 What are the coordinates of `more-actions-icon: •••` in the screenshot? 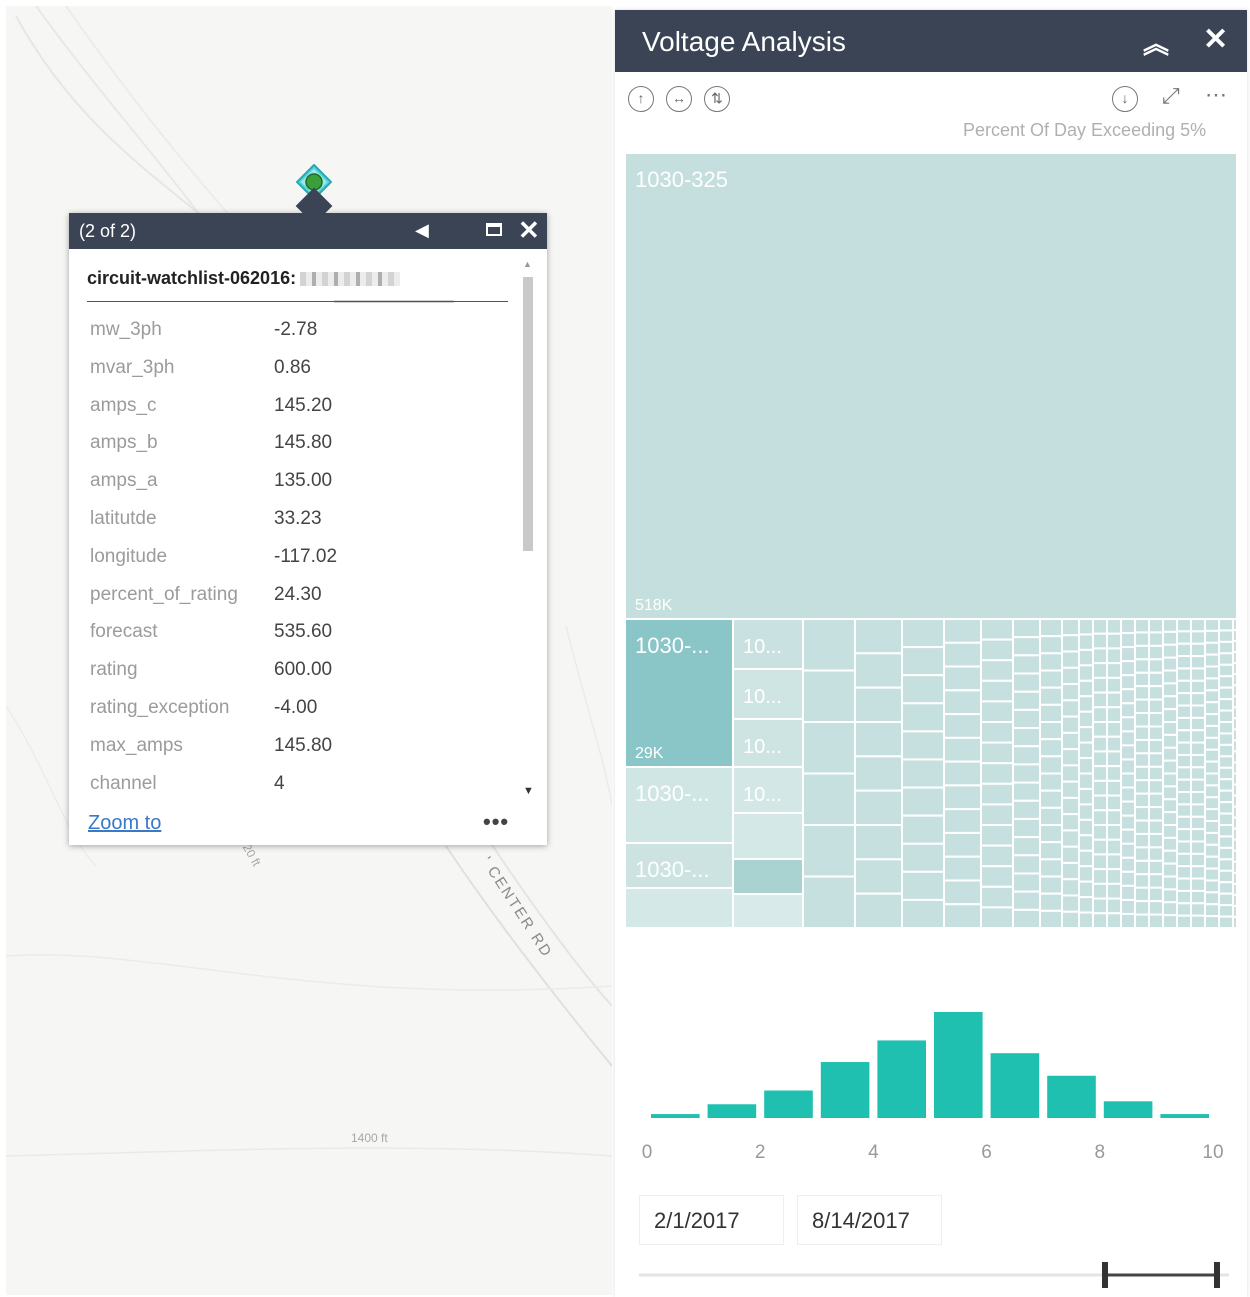 It's located at (496, 822).